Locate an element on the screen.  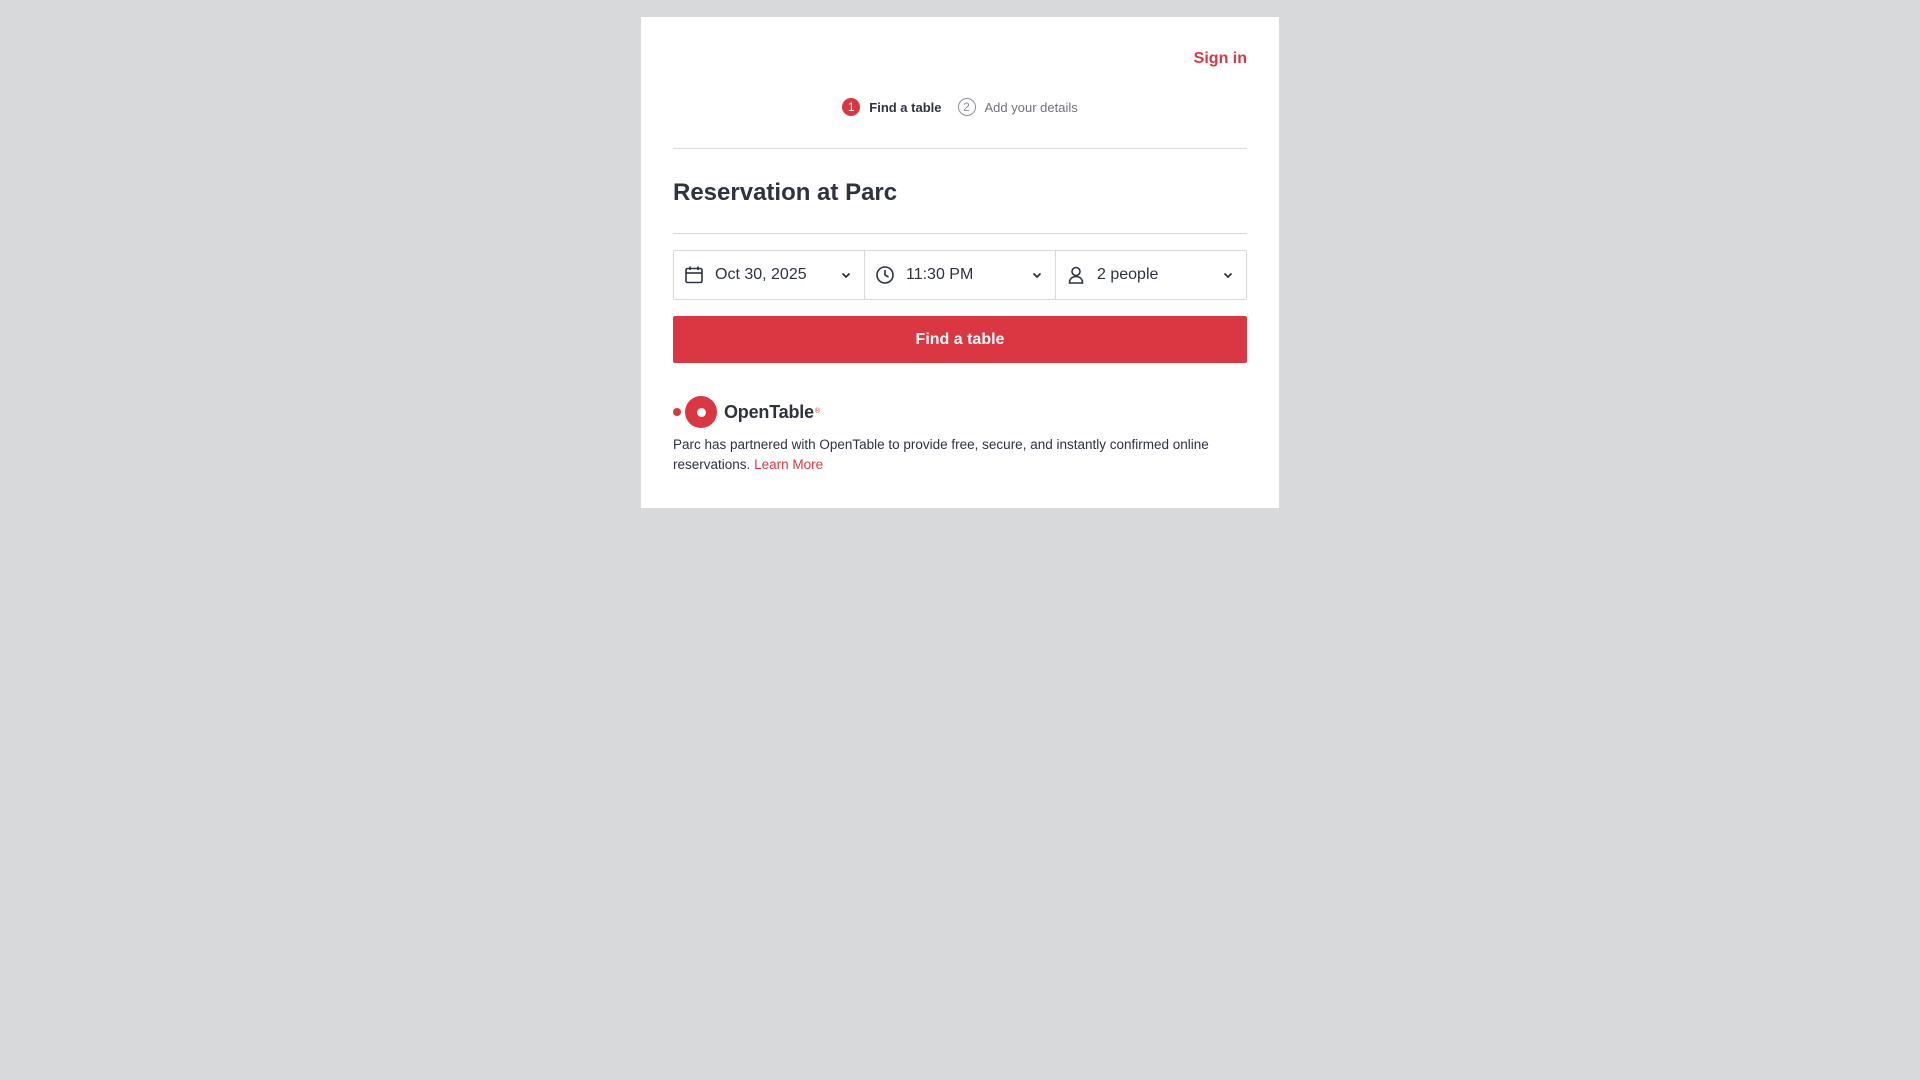
progress-steps: 1 Find a table 2 Add your details is located at coordinates (960, 107).